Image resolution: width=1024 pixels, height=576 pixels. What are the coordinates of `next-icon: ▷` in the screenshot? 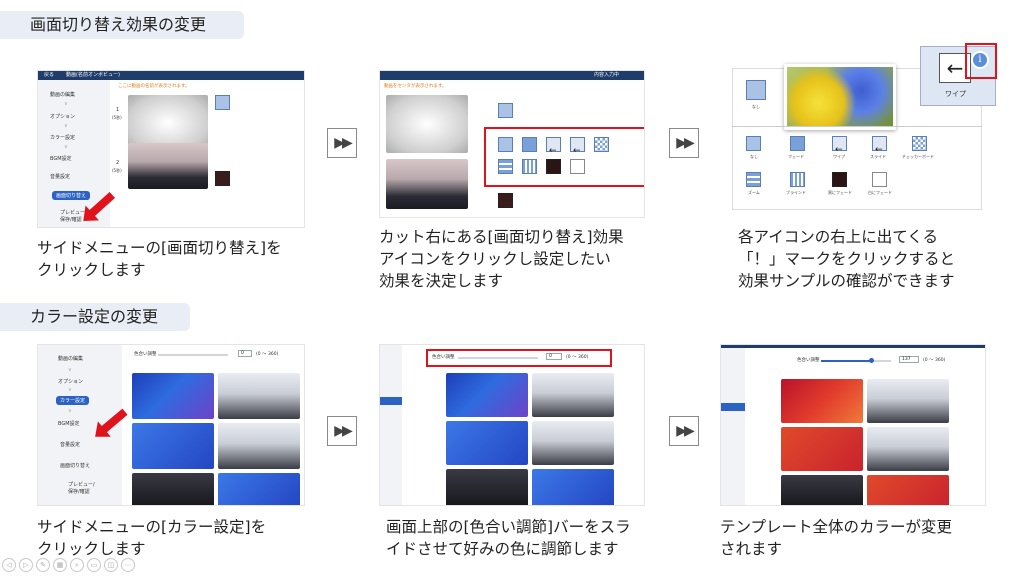 It's located at (26, 565).